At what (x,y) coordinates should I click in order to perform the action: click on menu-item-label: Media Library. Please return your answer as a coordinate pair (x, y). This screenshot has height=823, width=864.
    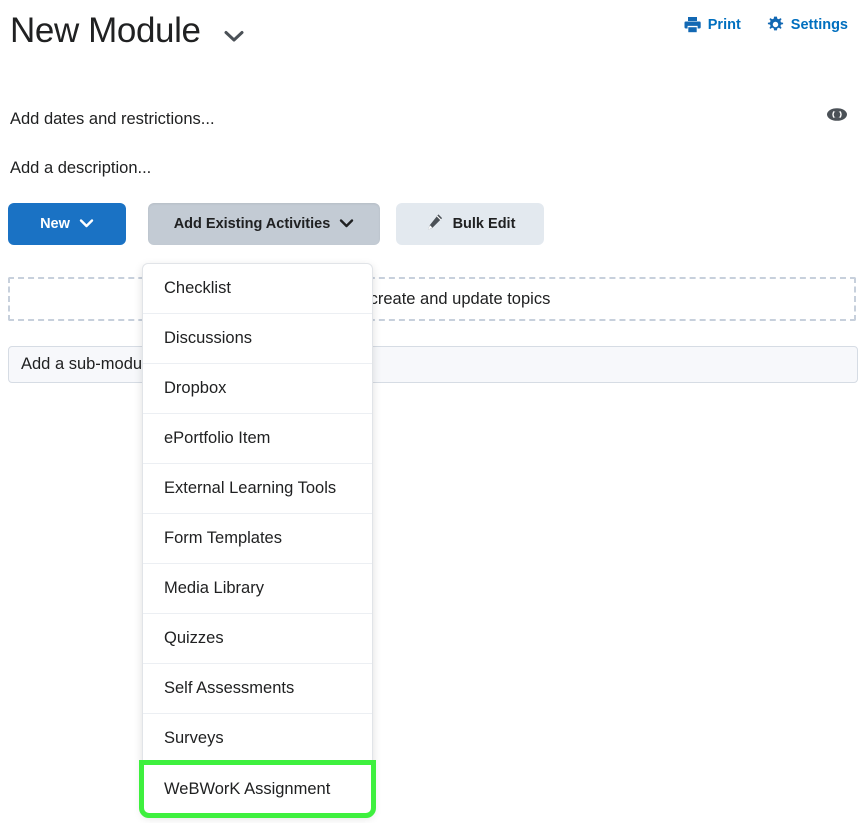
    Looking at the image, I should click on (214, 588).